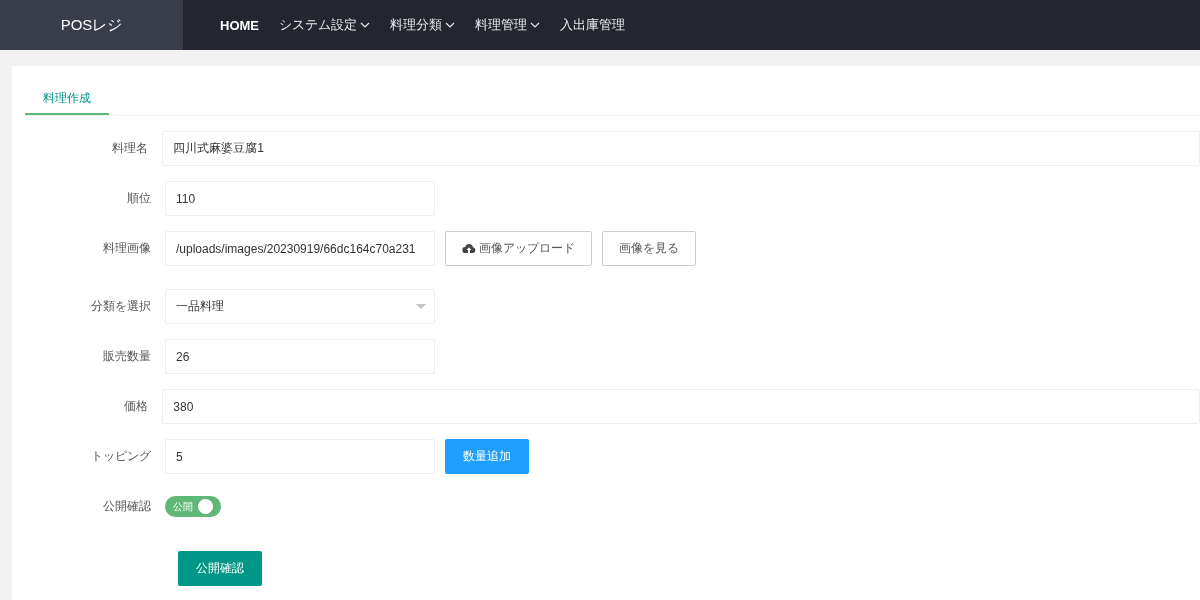 This screenshot has height=600, width=1200. Describe the element at coordinates (300, 456) in the screenshot. I see `input-field: 5` at that location.